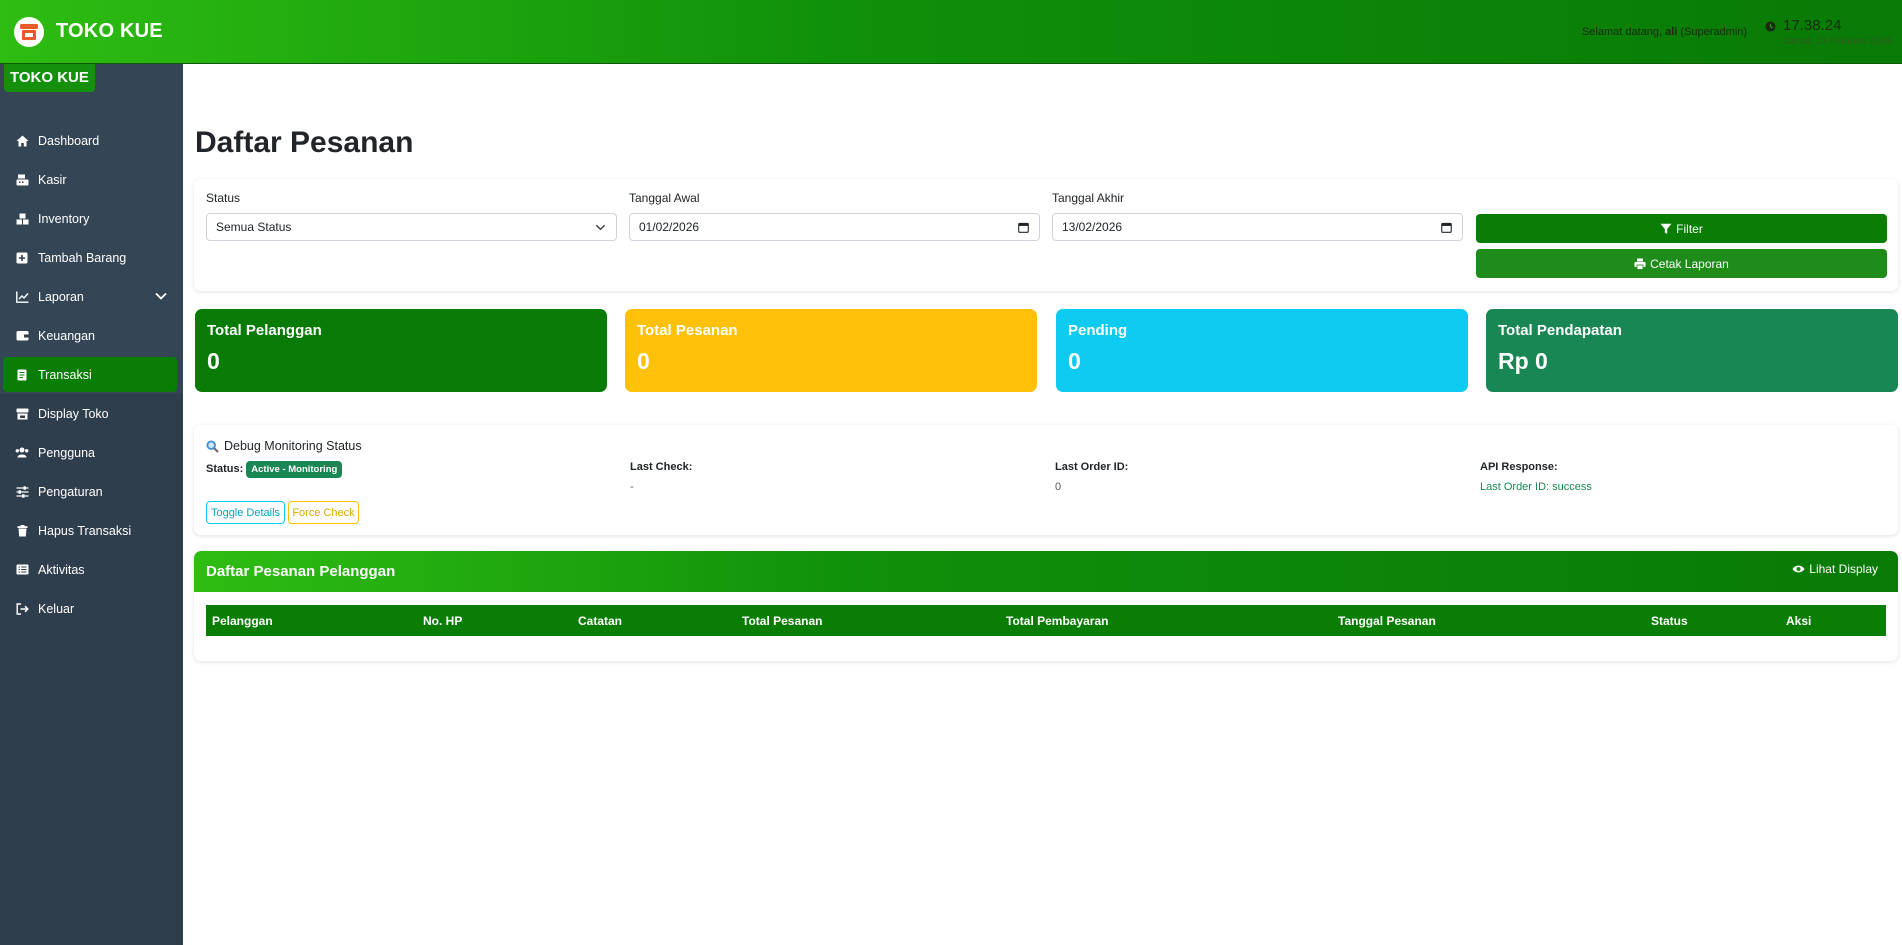 The height and width of the screenshot is (945, 1902). What do you see at coordinates (223, 198) in the screenshot?
I see `status-label: Status` at bounding box center [223, 198].